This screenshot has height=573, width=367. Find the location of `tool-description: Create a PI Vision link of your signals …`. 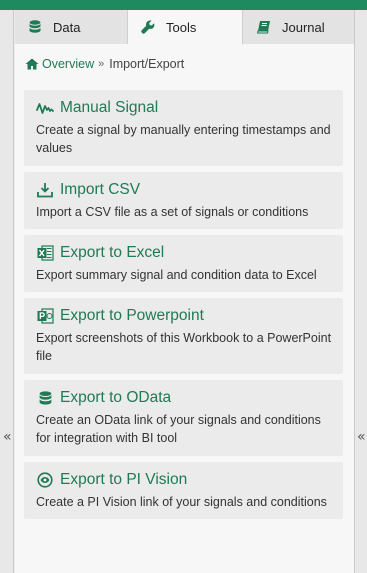

tool-description: Create a PI Vision link of your signals … is located at coordinates (181, 502).